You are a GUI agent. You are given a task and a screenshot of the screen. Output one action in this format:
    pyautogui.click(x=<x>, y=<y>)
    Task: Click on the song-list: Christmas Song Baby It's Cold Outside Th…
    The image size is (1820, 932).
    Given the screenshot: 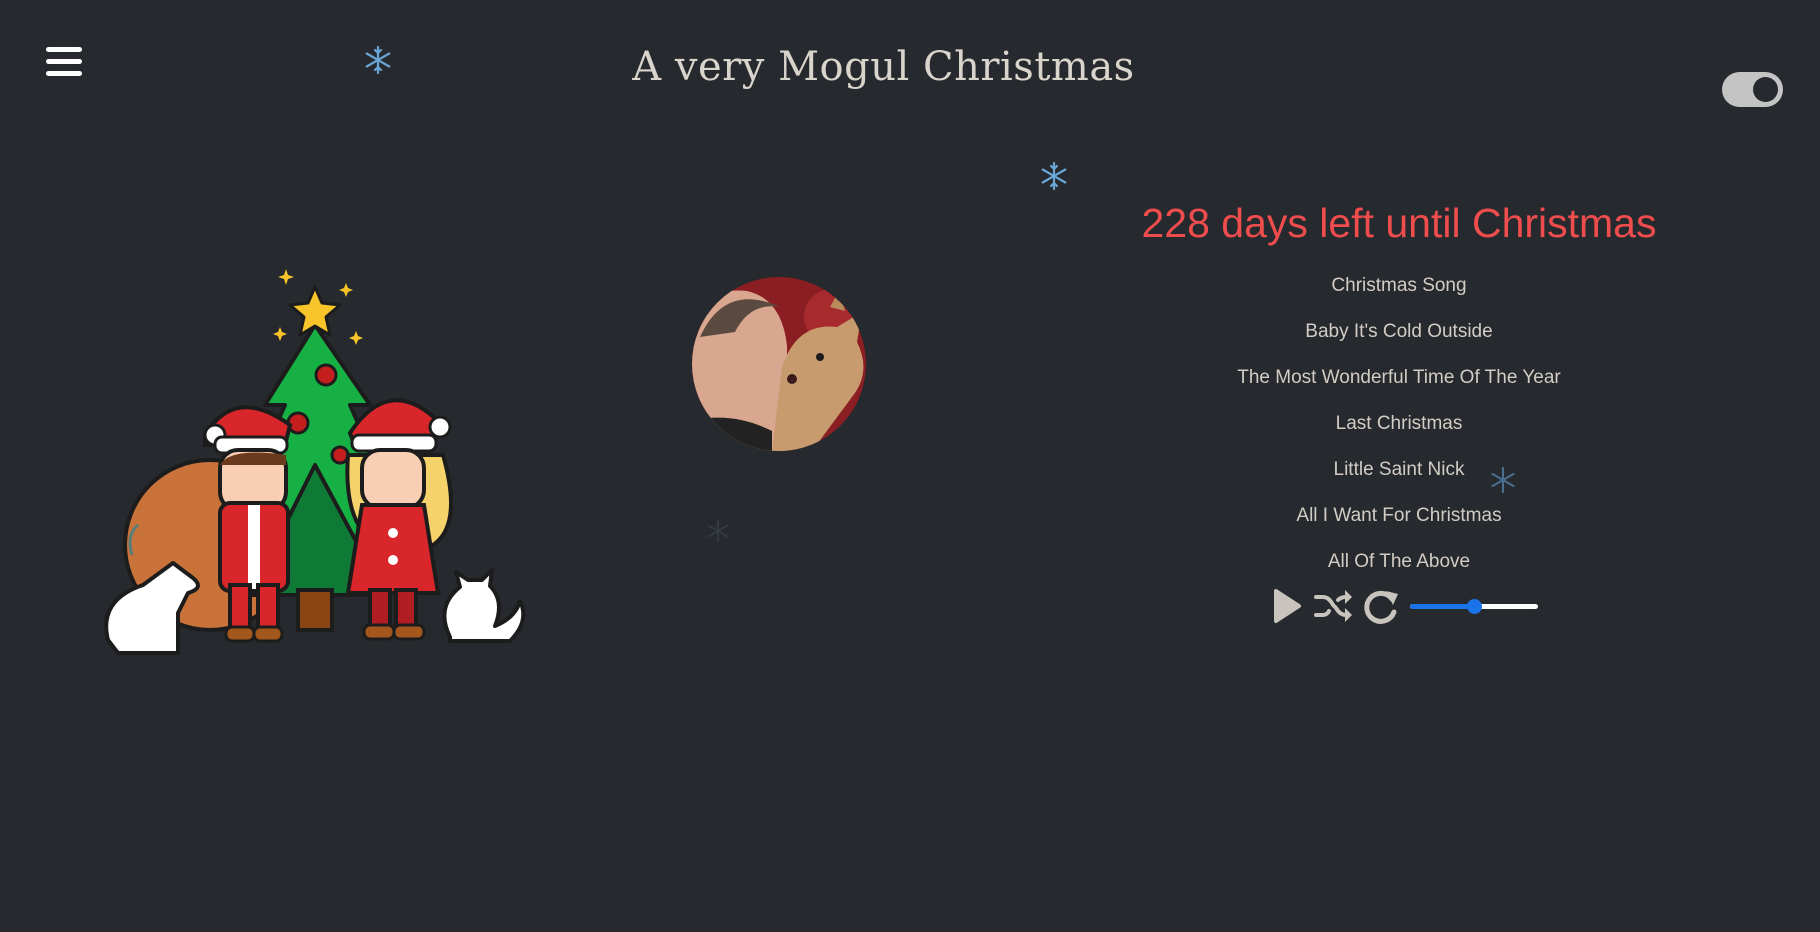 What is the action you would take?
    pyautogui.click(x=1399, y=424)
    